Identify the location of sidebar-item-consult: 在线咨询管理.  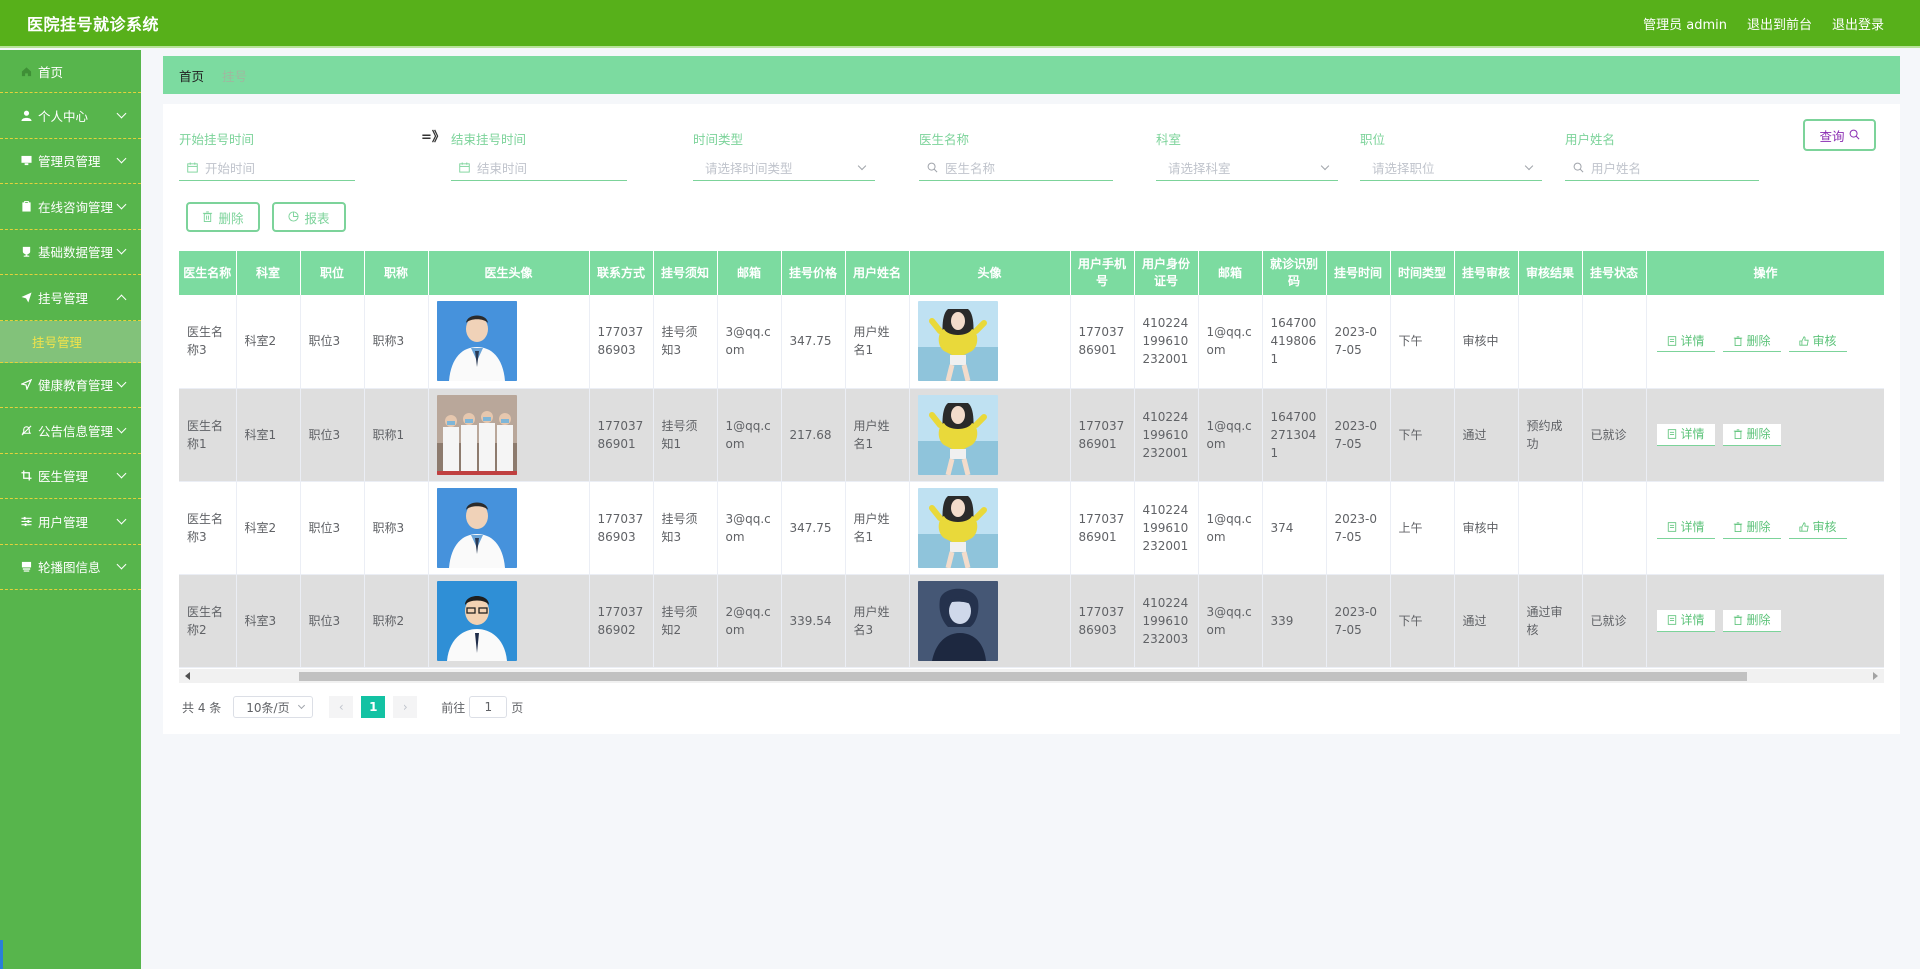
(70, 207).